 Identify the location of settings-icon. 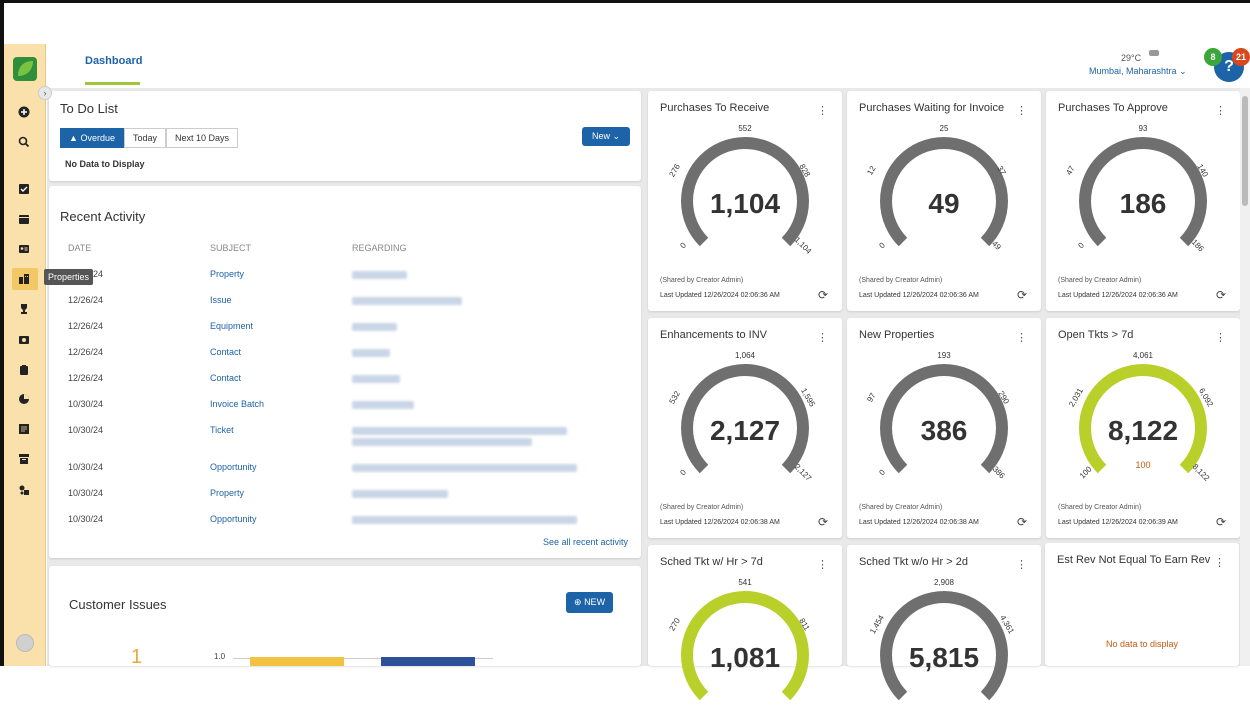
(24, 490).